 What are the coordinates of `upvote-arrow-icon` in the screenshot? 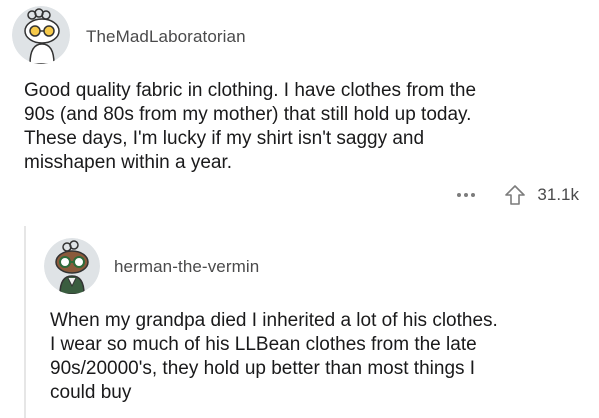 It's located at (515, 195).